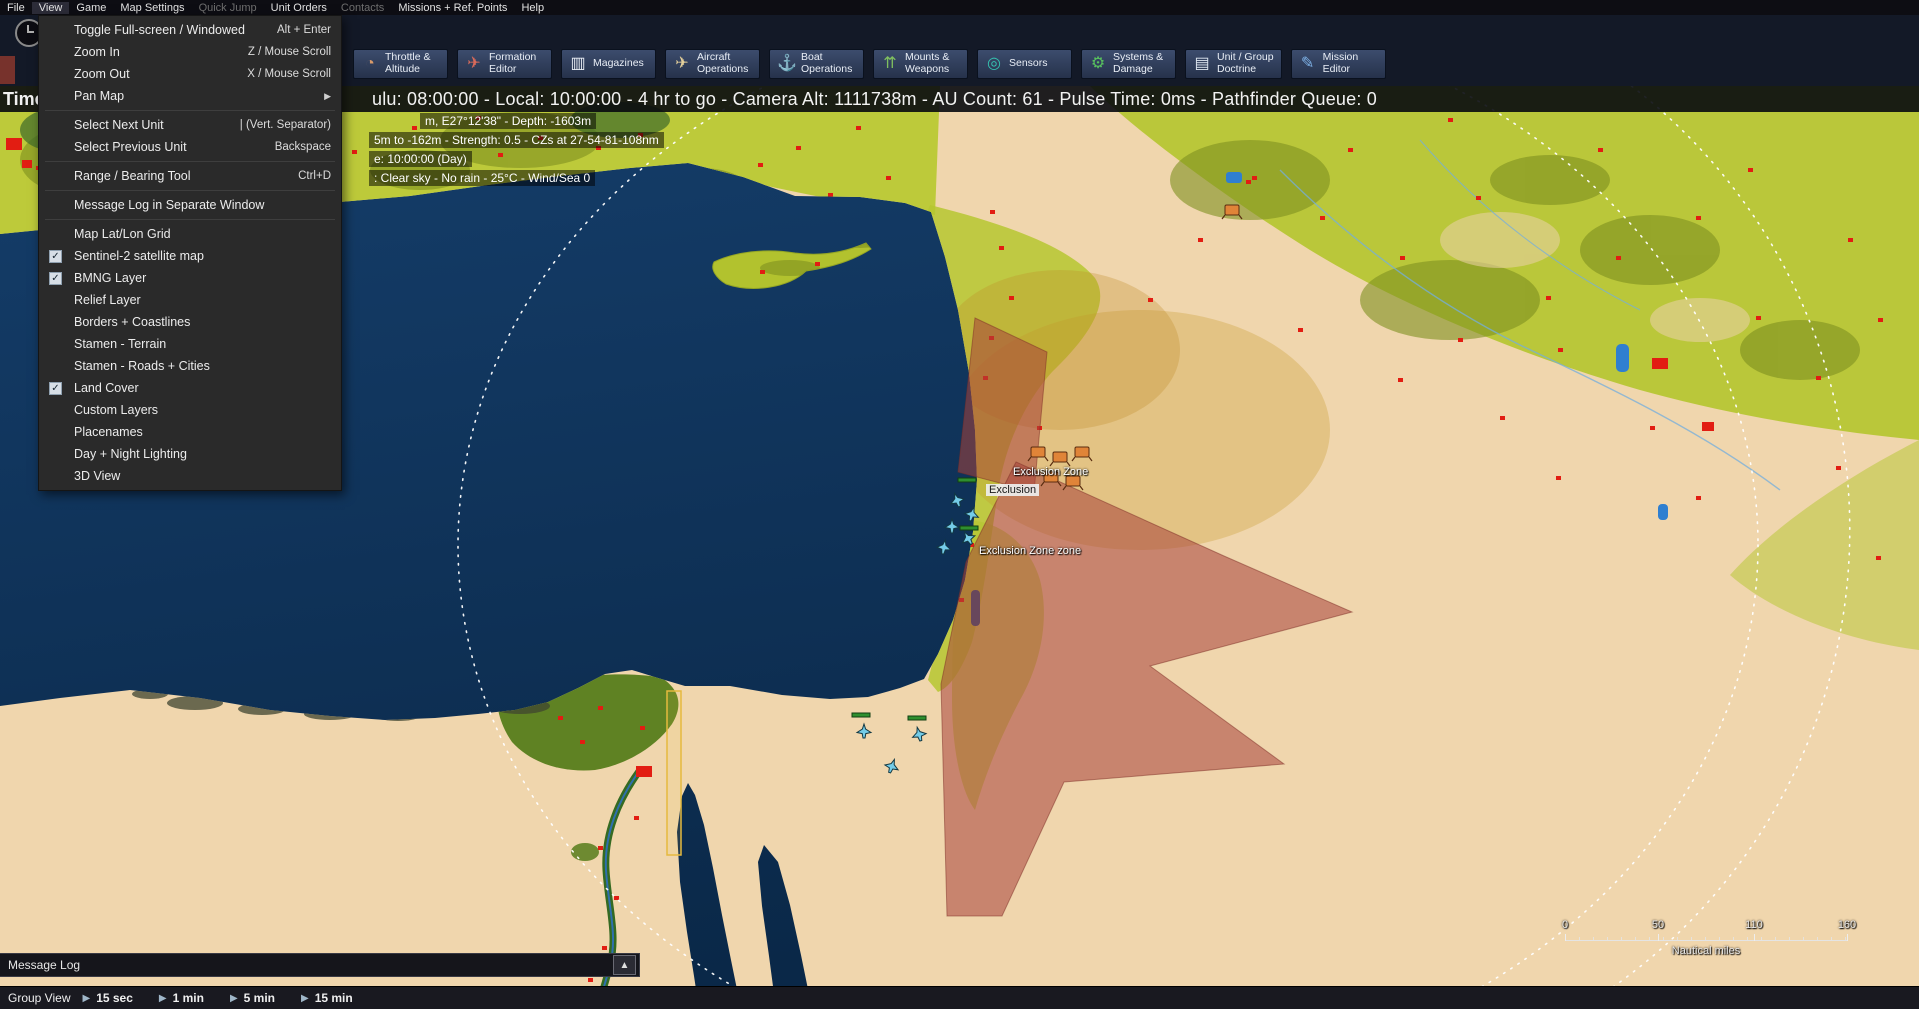 The height and width of the screenshot is (1009, 1919). I want to click on toolbar-button-label: Throttle & Altitude, so click(408, 63).